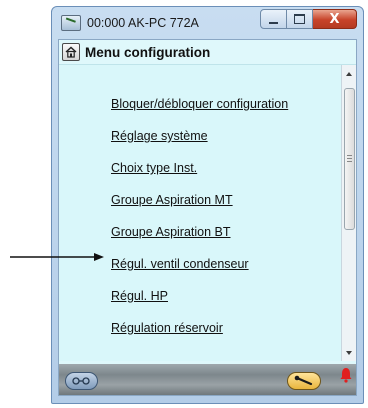 The image size is (368, 408). I want to click on arrow-up-icon, so click(349, 74).